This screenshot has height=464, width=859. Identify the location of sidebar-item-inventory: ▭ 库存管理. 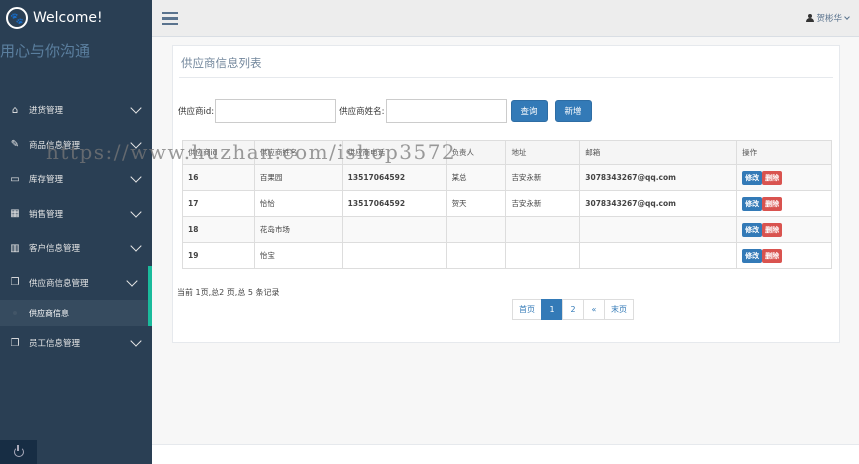
(76, 179).